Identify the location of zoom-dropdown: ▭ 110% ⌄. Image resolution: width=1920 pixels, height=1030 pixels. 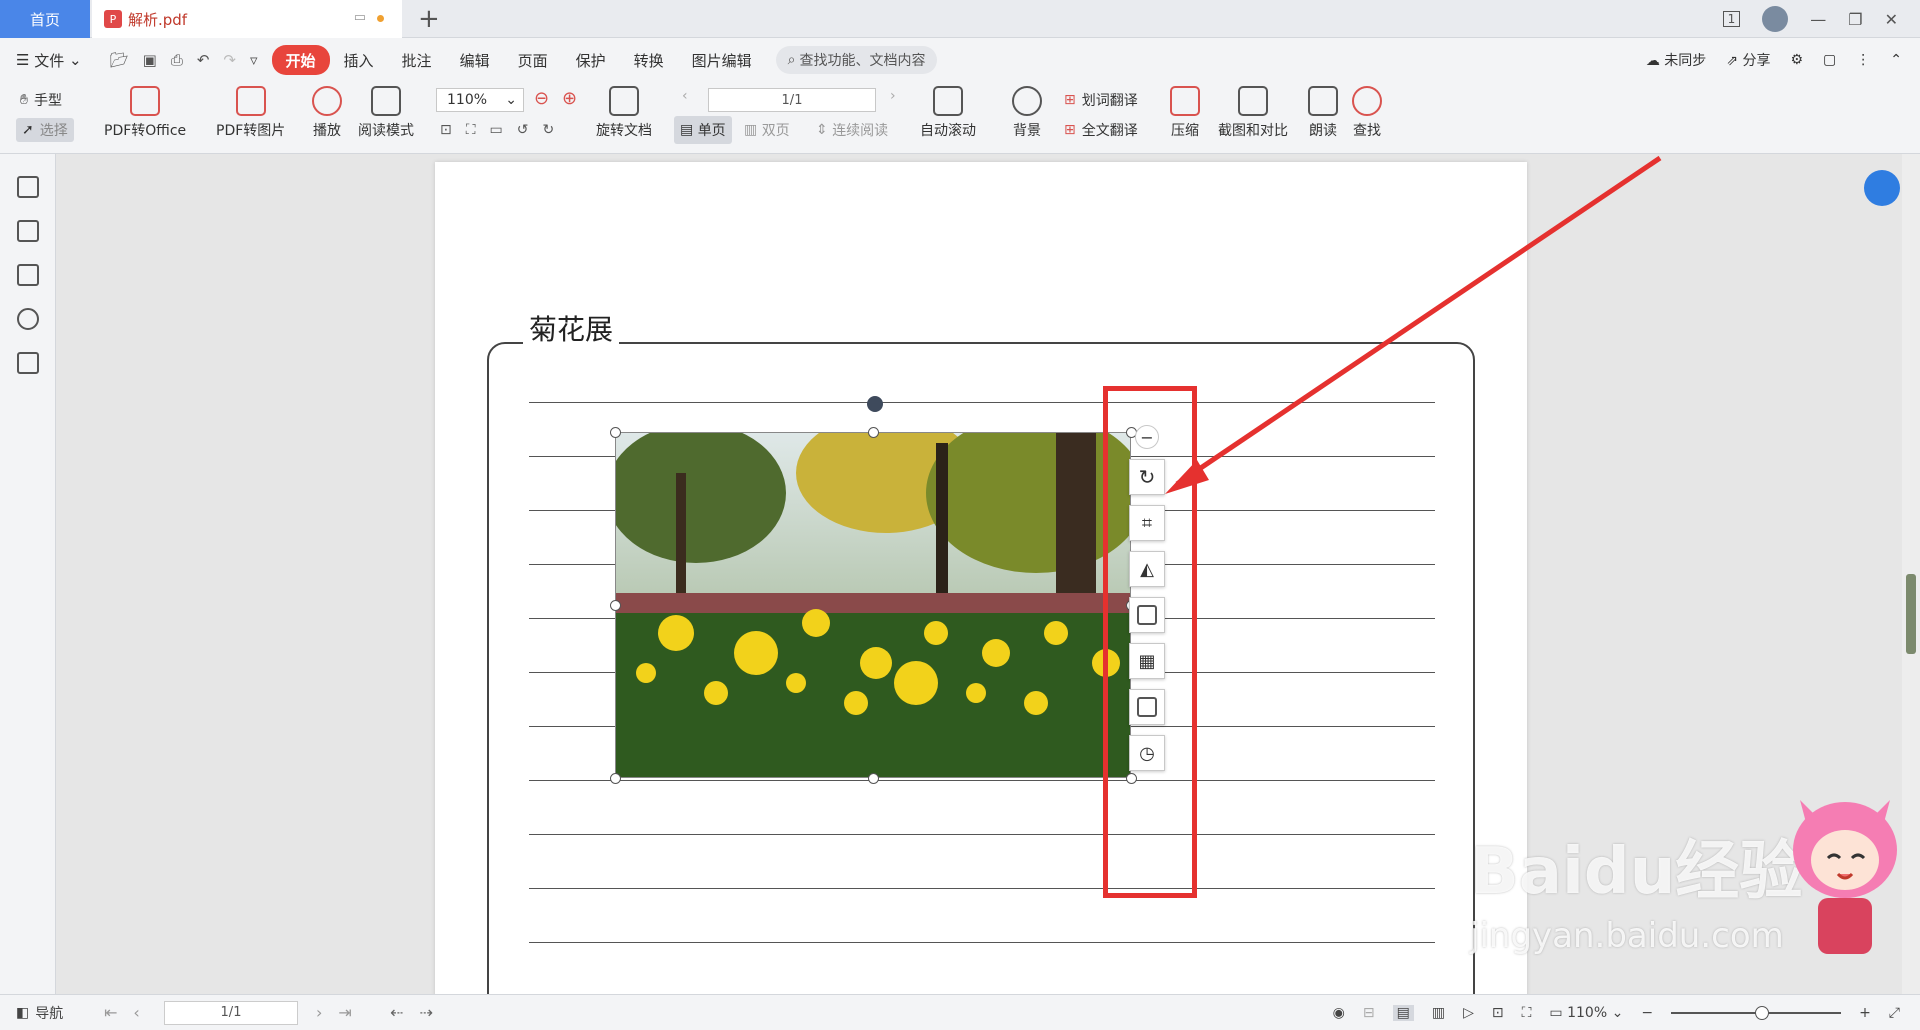
(1586, 1013).